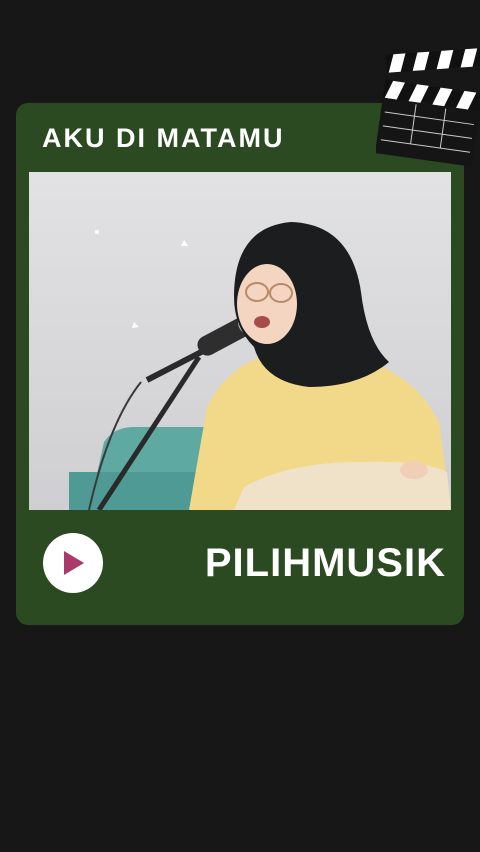 The width and height of the screenshot is (480, 852). Describe the element at coordinates (163, 138) in the screenshot. I see `song-title: AKU DI MATAMU` at that location.